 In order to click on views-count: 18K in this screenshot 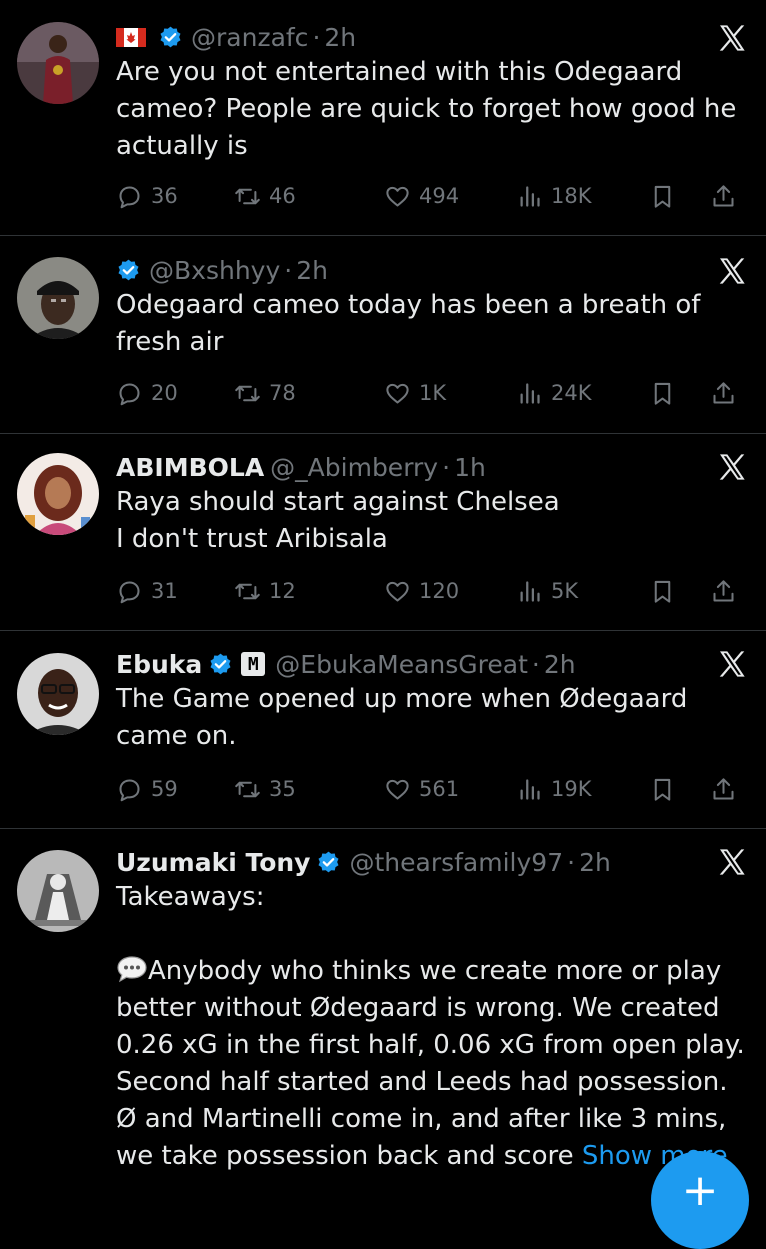, I will do `click(571, 196)`.